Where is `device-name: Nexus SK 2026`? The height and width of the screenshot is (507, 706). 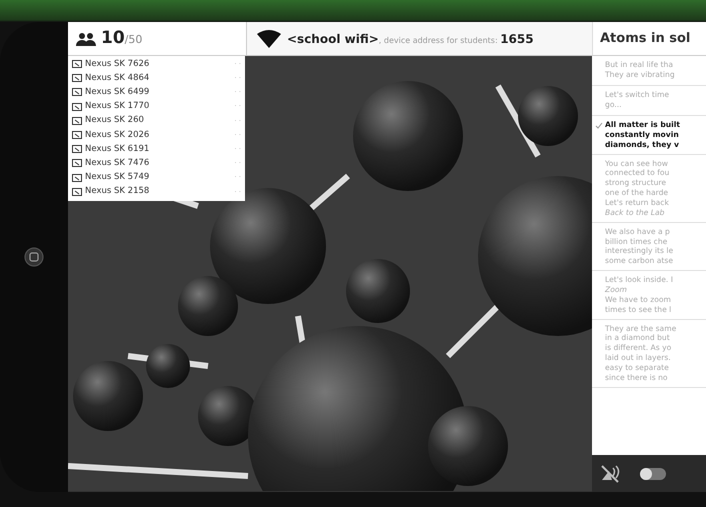
device-name: Nexus SK 2026 is located at coordinates (117, 135).